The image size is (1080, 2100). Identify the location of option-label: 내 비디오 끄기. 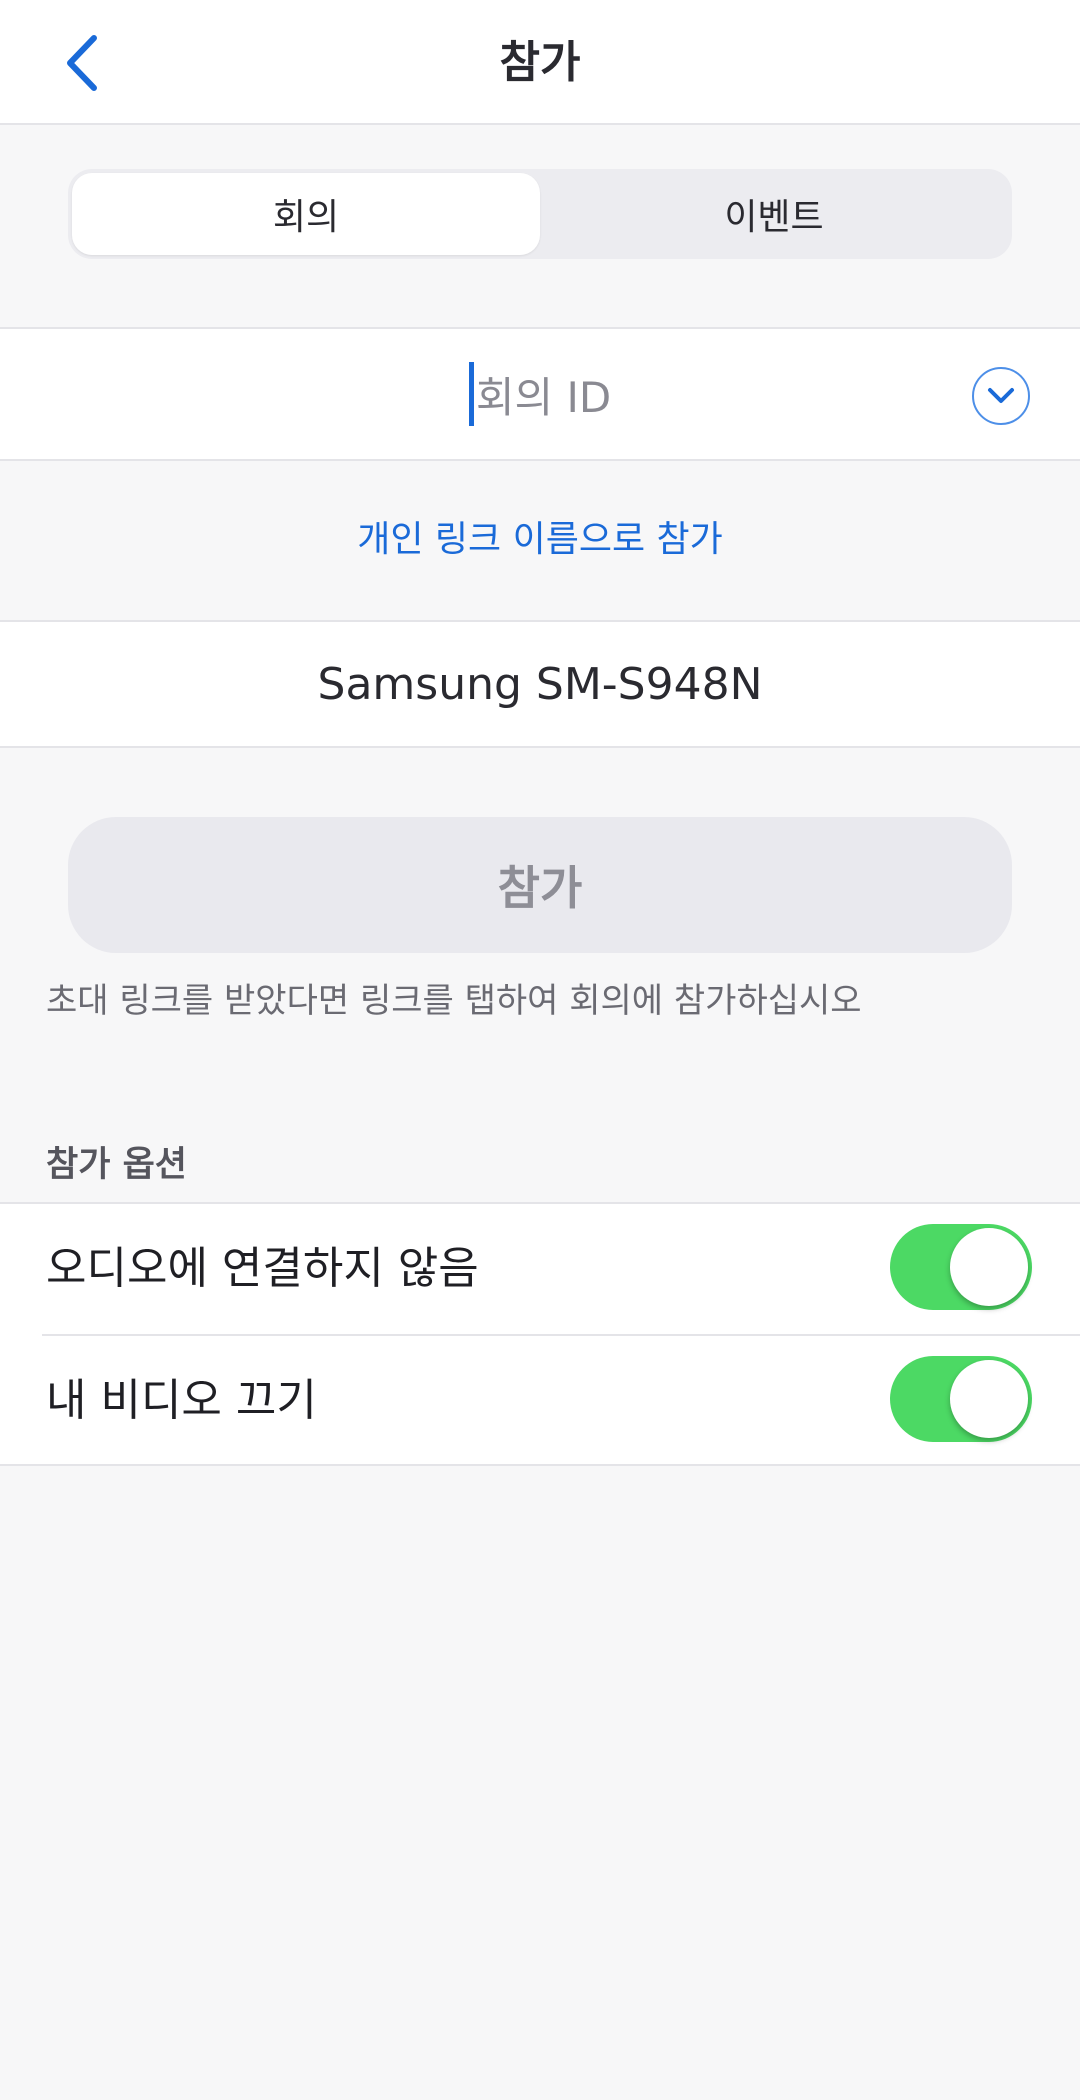
(181, 1400).